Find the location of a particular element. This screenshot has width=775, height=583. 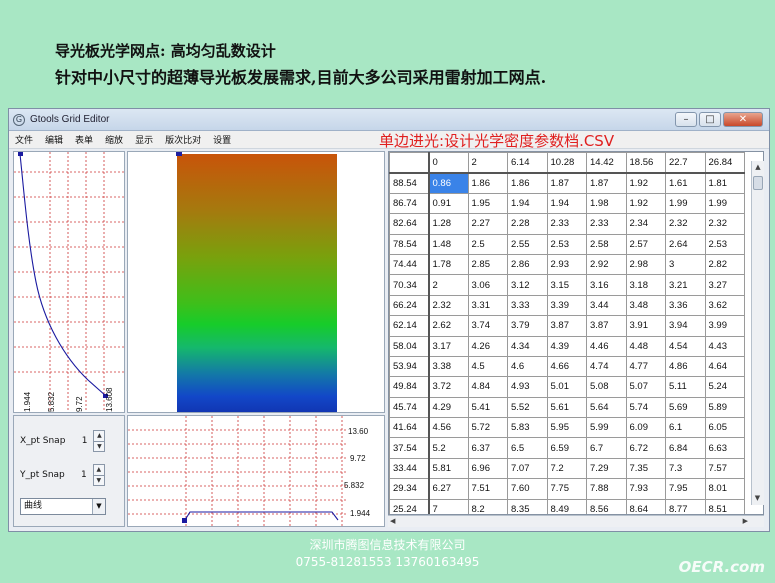

column-header: 18.56 is located at coordinates (645, 163).